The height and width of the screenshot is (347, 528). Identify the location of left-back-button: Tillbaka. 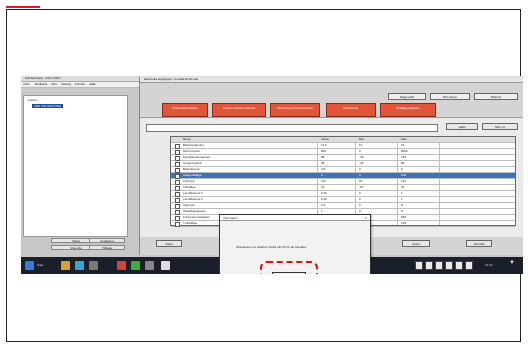
(107, 247).